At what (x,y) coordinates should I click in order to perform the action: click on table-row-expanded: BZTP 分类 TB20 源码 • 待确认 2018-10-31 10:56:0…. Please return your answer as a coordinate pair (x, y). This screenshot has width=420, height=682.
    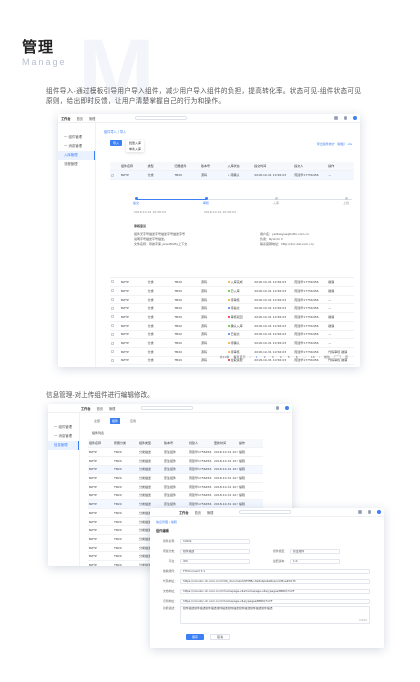
    Looking at the image, I should click on (232, 175).